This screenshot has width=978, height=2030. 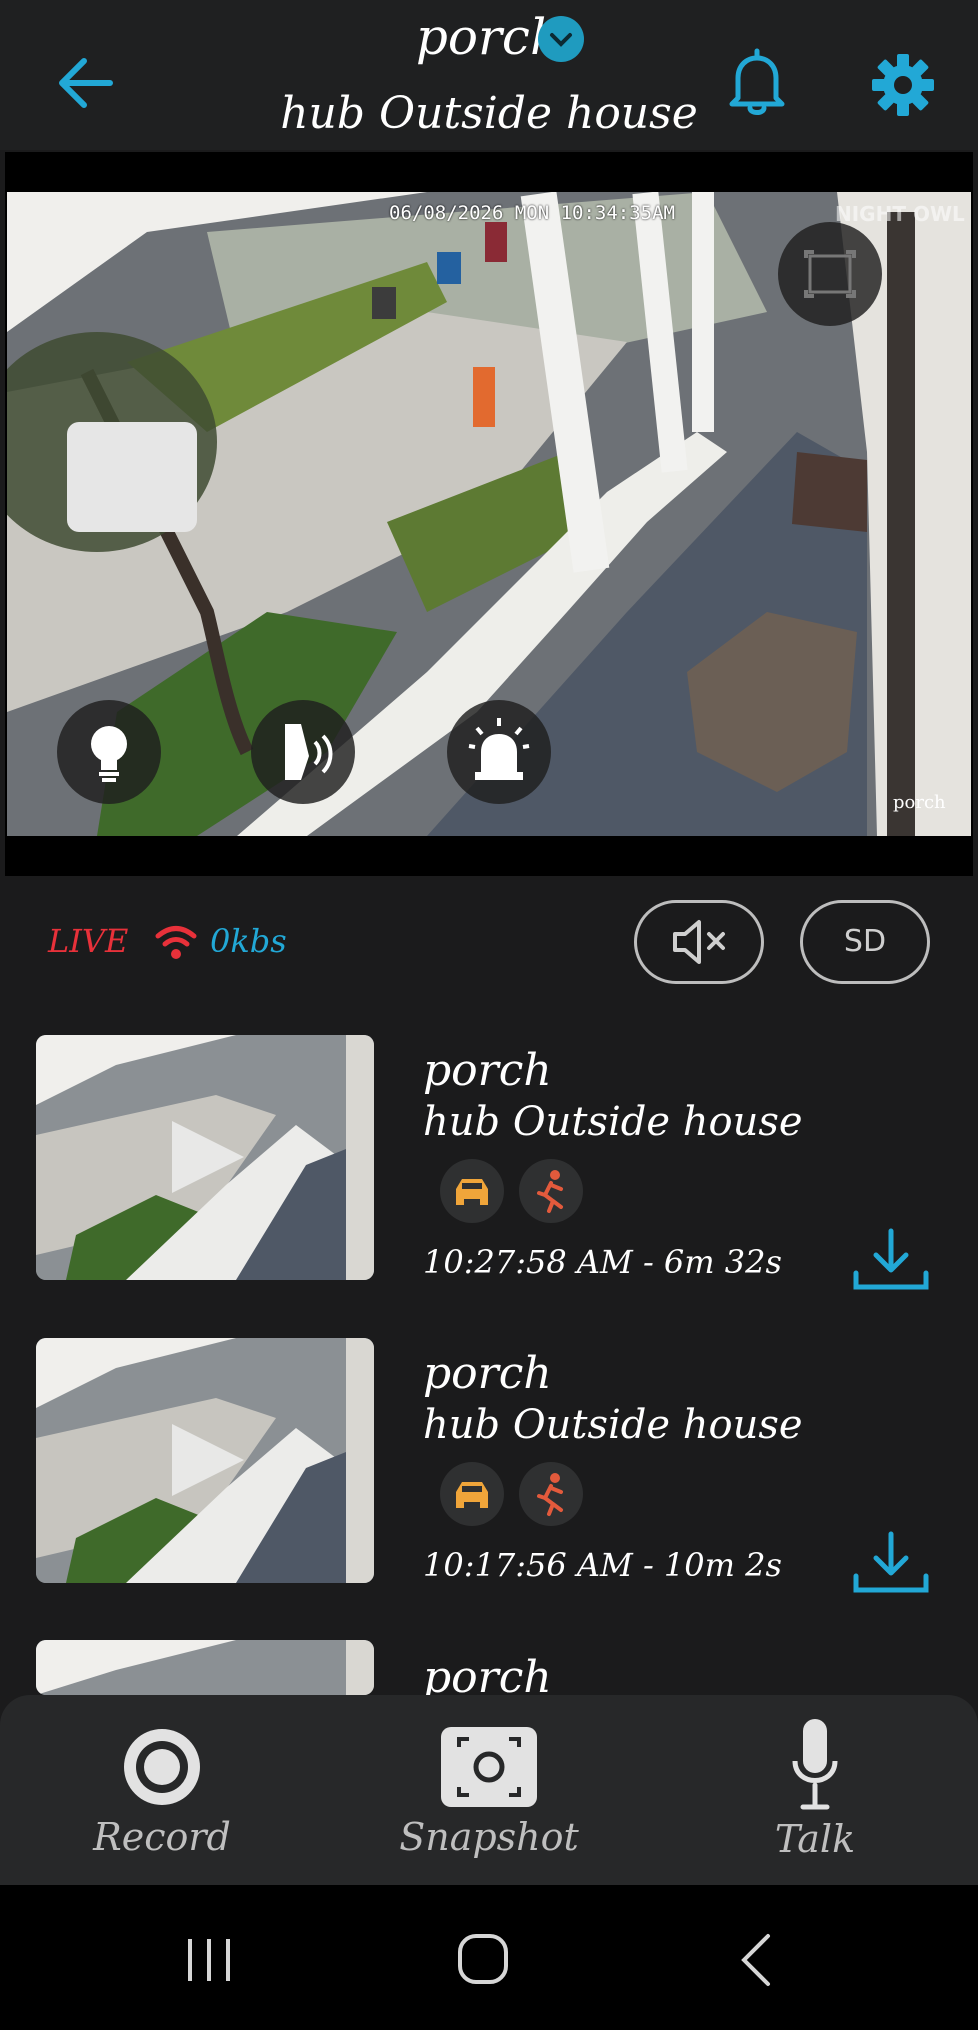 I want to click on snapshot-button: Snapshot, so click(x=489, y=1800).